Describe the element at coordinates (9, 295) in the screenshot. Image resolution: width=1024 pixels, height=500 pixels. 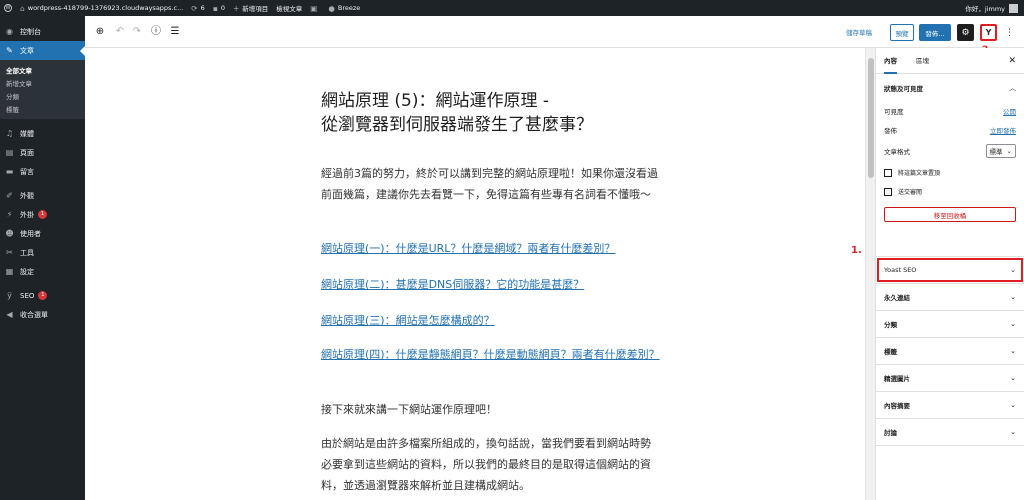
I see `yoast-icon: ÿ` at that location.